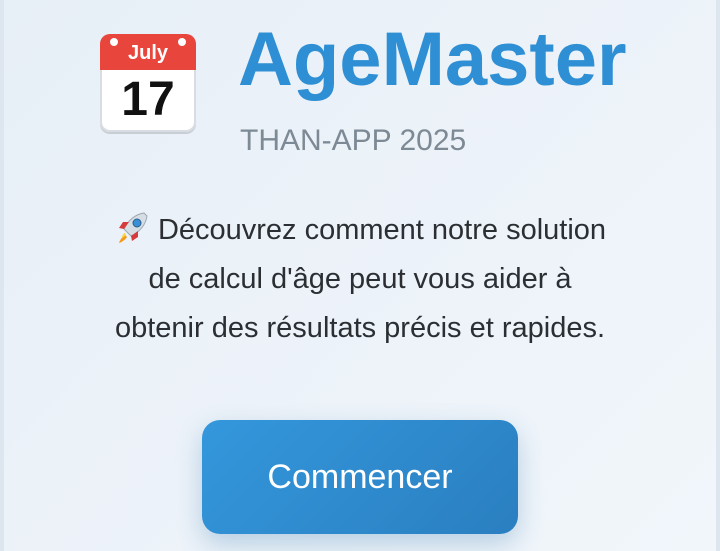  Describe the element at coordinates (360, 477) in the screenshot. I see `start-button: Commencer` at that location.